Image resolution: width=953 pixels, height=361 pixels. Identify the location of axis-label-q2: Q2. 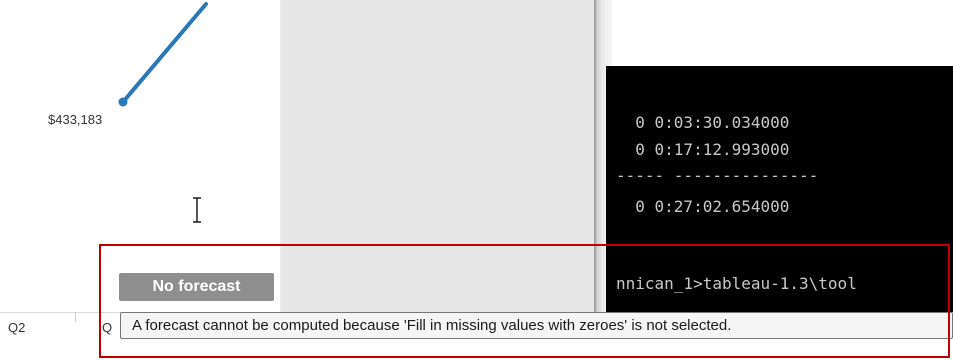
(17, 327).